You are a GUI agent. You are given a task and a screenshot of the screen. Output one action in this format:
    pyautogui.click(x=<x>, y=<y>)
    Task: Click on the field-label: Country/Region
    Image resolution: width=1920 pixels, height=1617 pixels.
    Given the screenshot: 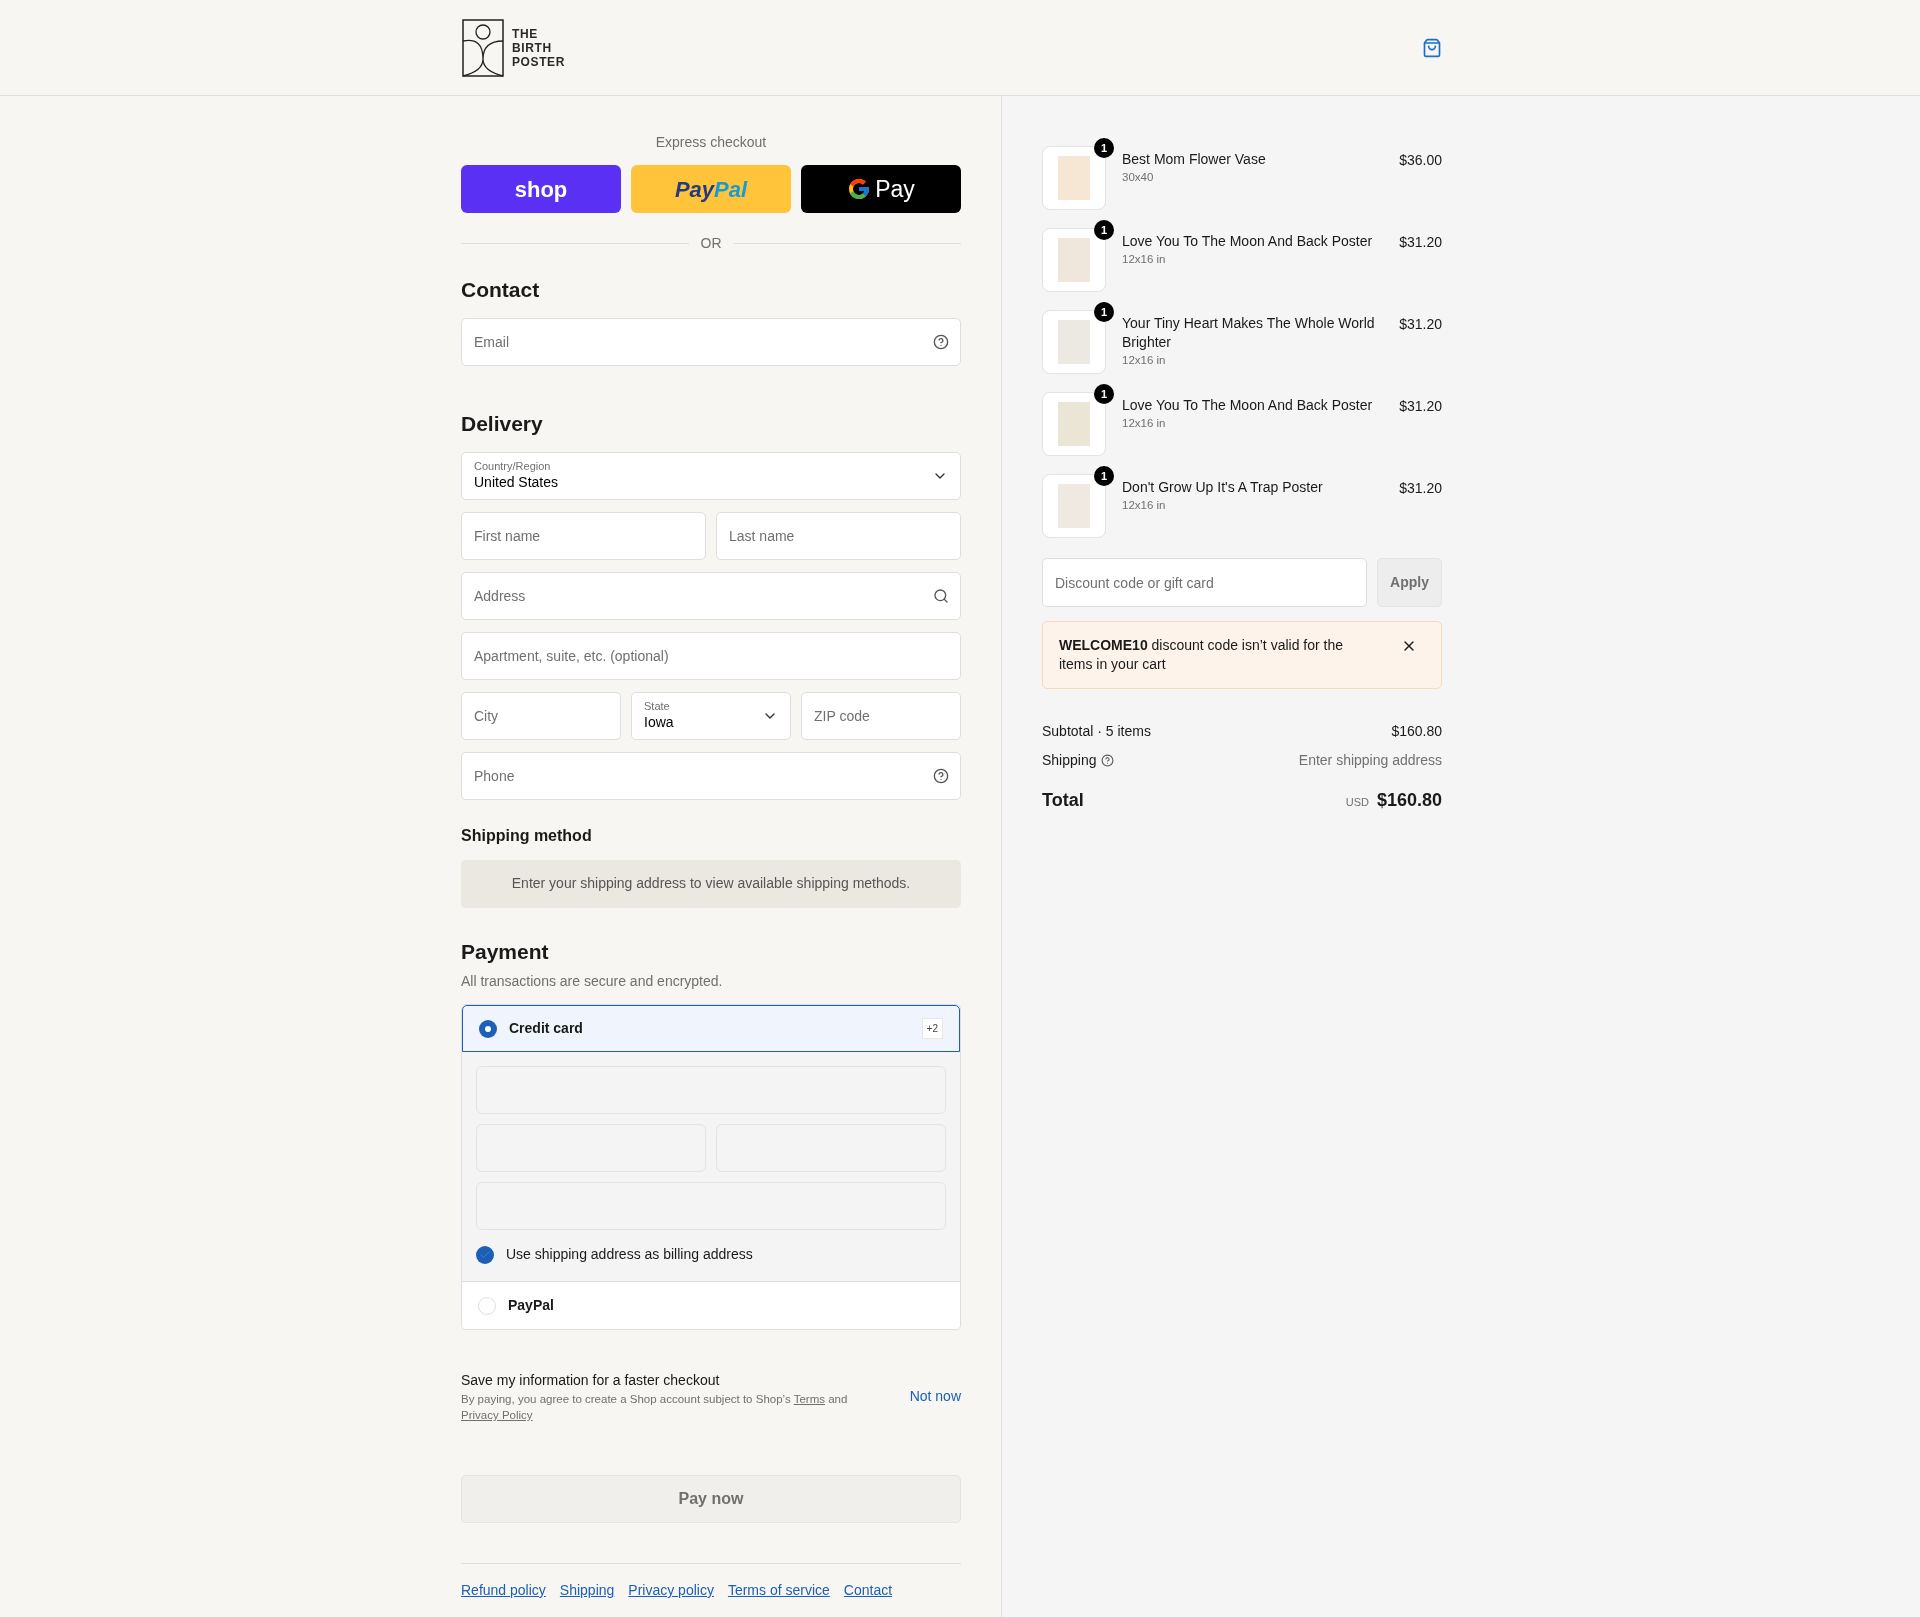 What is the action you would take?
    pyautogui.click(x=513, y=466)
    